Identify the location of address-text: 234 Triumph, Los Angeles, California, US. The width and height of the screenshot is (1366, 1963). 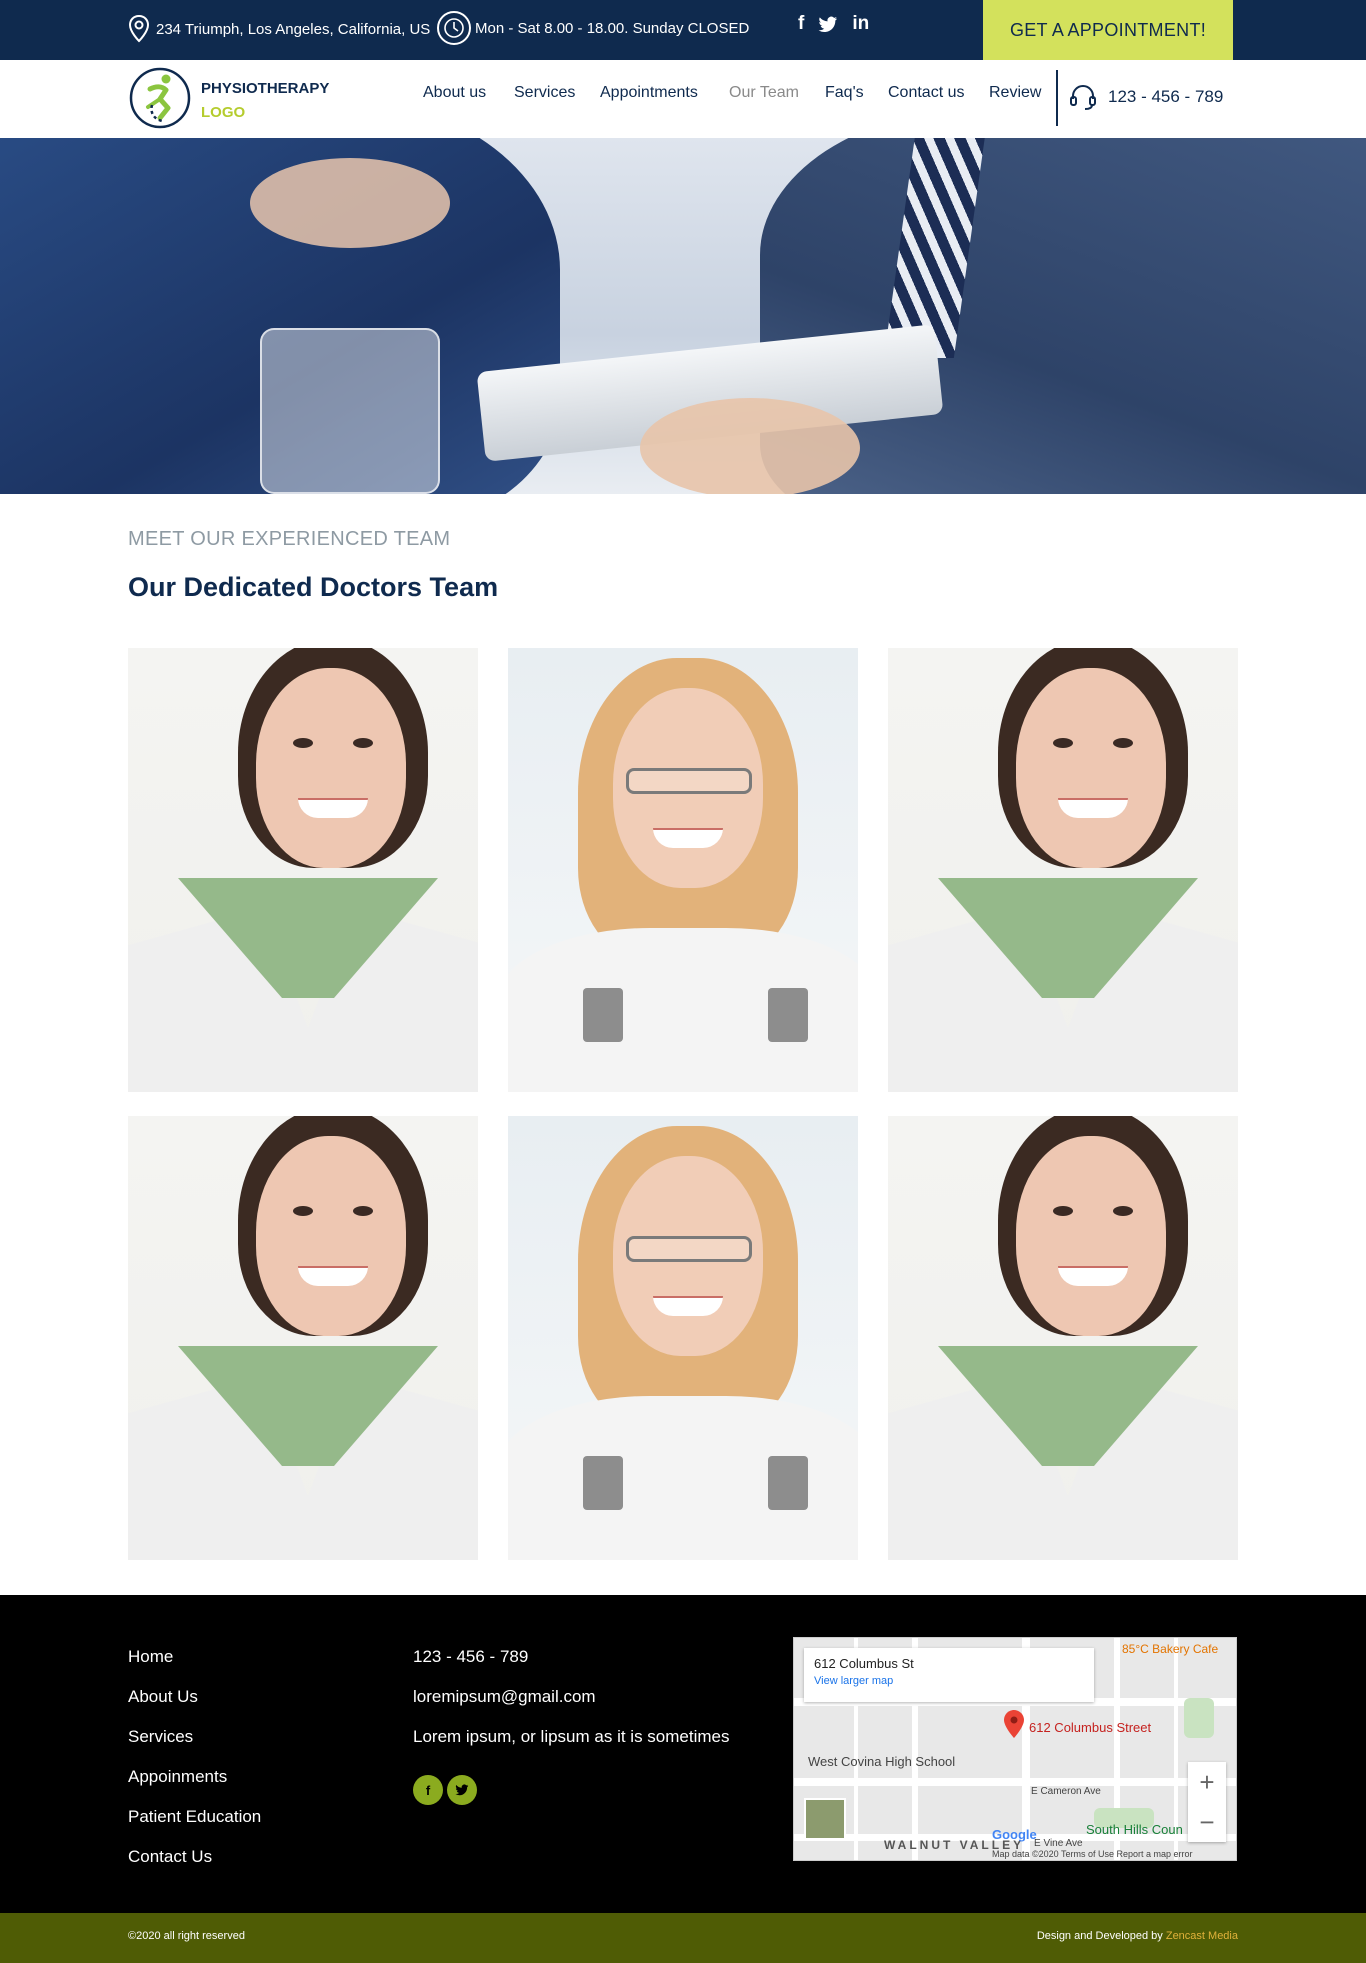
(293, 29).